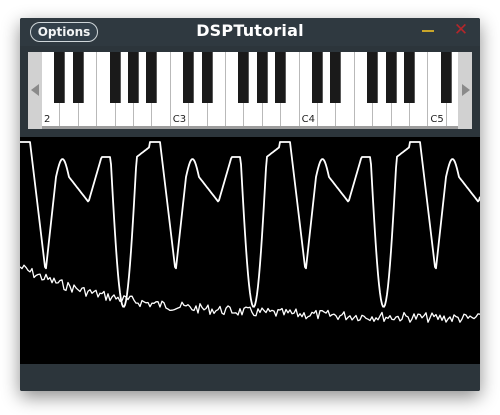 The image size is (500, 415). What do you see at coordinates (250, 127) in the screenshot?
I see `keyboard-shadow` at bounding box center [250, 127].